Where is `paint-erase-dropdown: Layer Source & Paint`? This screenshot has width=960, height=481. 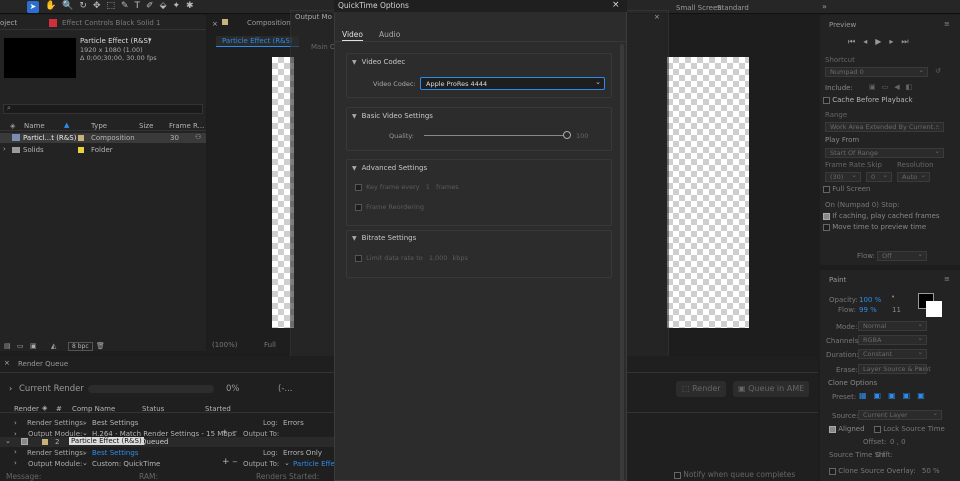 paint-erase-dropdown: Layer Source & Paint is located at coordinates (894, 368).